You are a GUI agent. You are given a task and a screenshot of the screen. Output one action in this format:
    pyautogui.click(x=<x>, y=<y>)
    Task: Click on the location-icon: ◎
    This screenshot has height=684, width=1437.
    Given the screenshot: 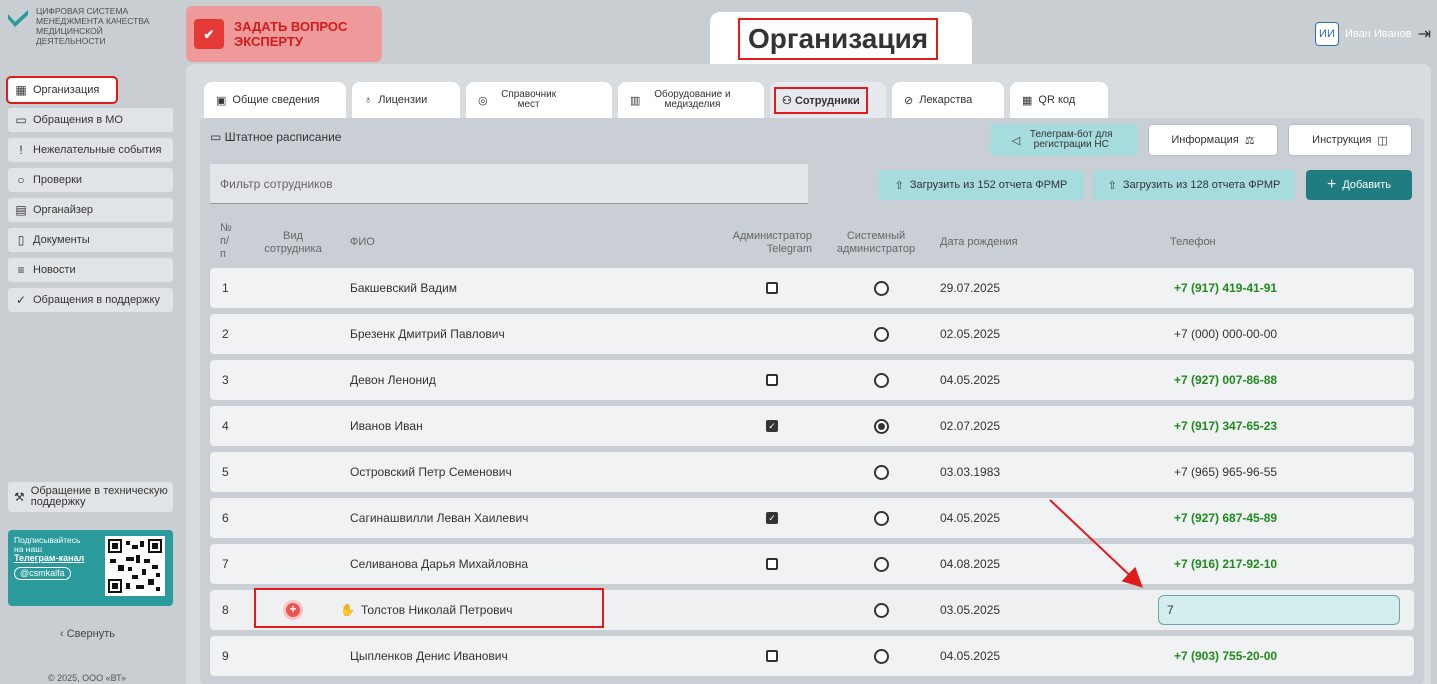 What is the action you would take?
    pyautogui.click(x=483, y=100)
    